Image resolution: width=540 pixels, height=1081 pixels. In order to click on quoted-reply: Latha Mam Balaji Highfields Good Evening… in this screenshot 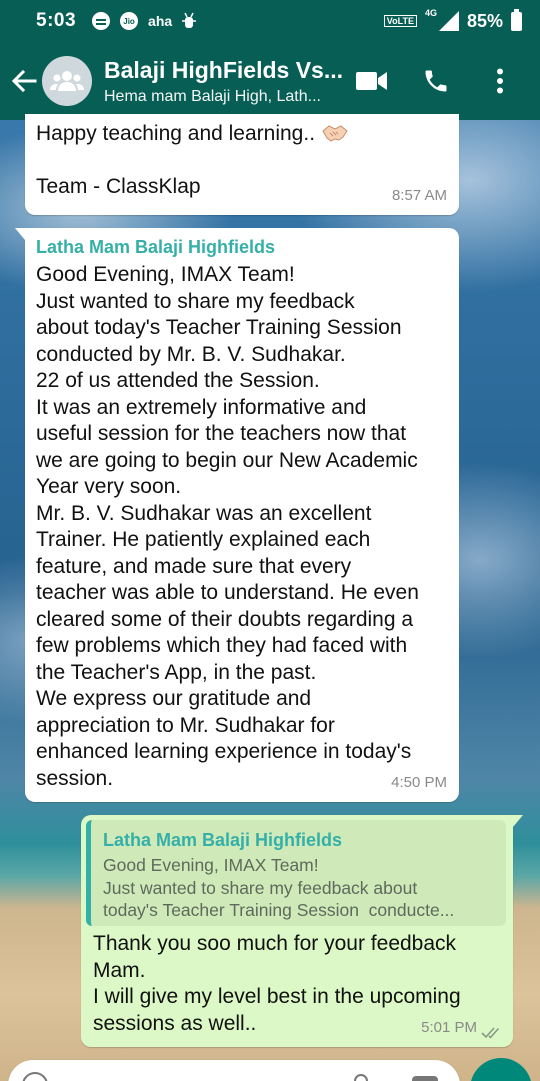, I will do `click(296, 873)`.